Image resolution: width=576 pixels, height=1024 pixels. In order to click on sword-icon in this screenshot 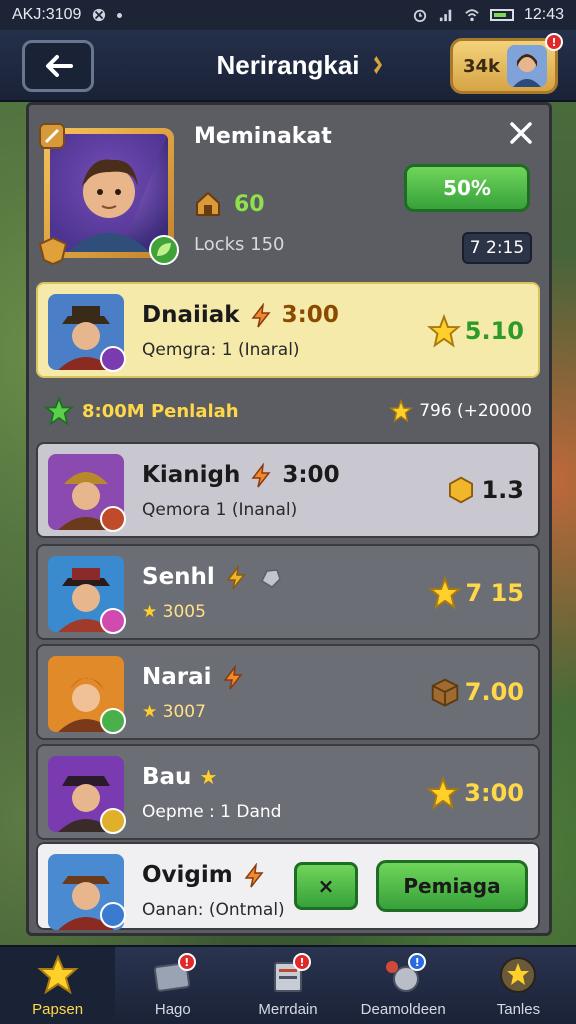, I will do `click(52, 136)`.